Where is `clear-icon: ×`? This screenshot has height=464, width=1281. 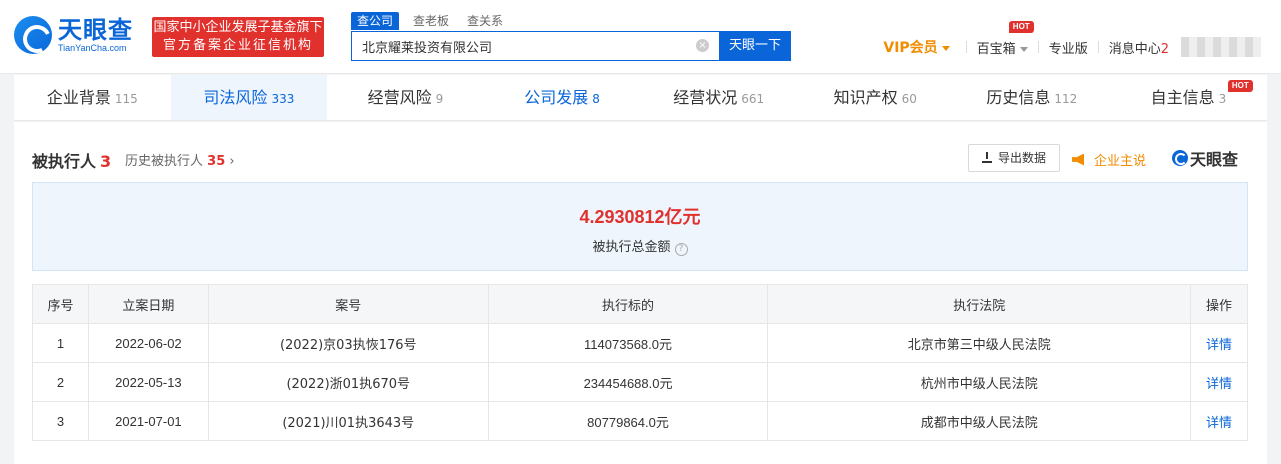
clear-icon: × is located at coordinates (702, 45).